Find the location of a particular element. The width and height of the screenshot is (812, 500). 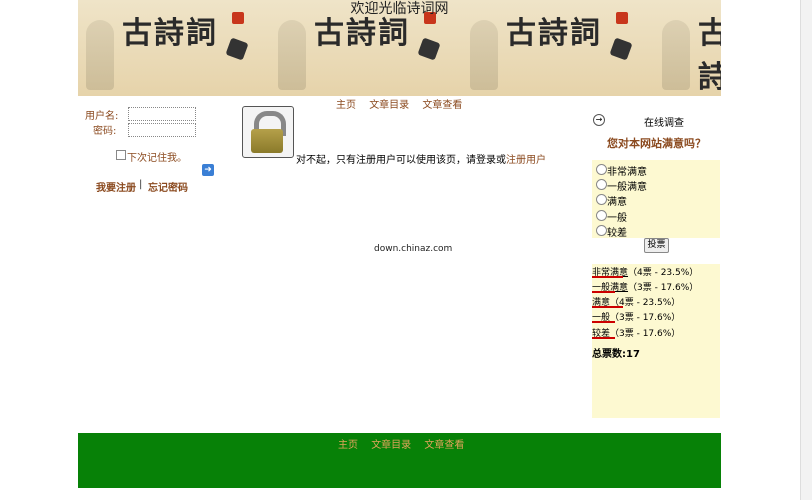

top-nav: 主页 文章目录 文章查看 is located at coordinates (404, 103).